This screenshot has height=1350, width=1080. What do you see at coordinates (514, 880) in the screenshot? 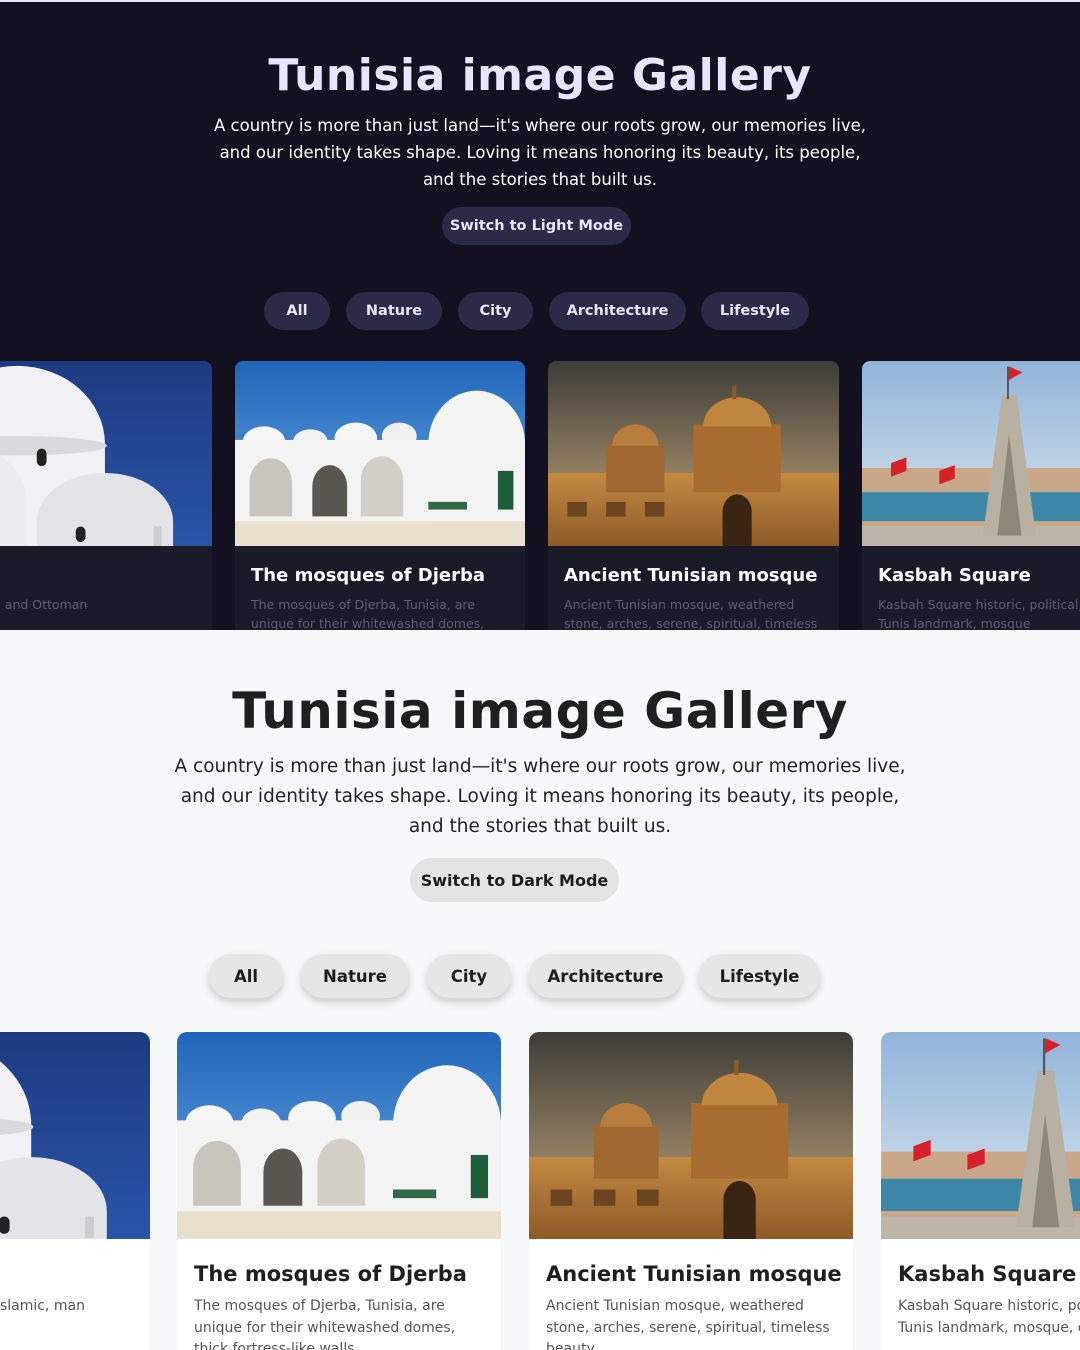
I see `switch-to-dark-mode-button: Switch to Dark Mode` at bounding box center [514, 880].